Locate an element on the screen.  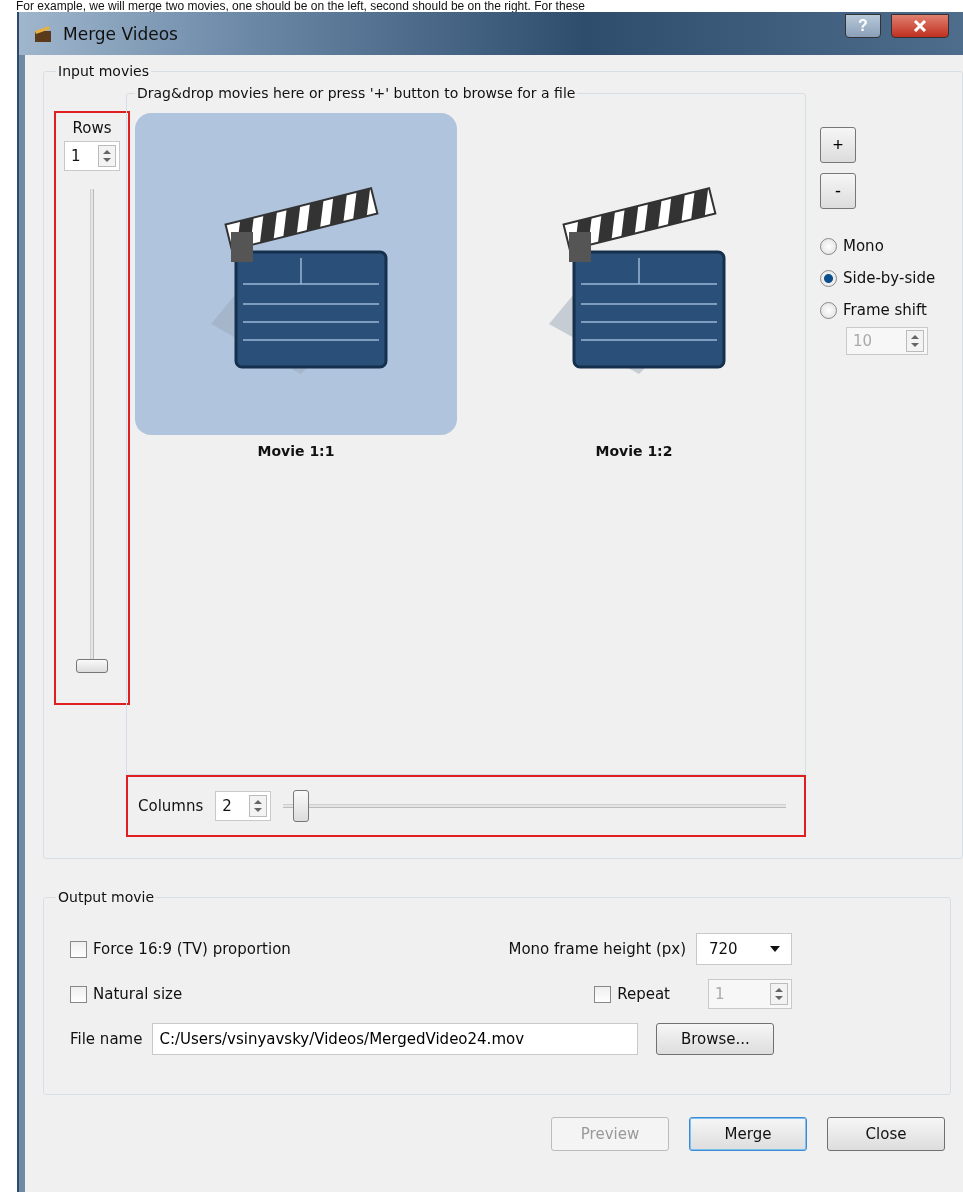
repeat-checkbox: Repeat is located at coordinates (632, 994).